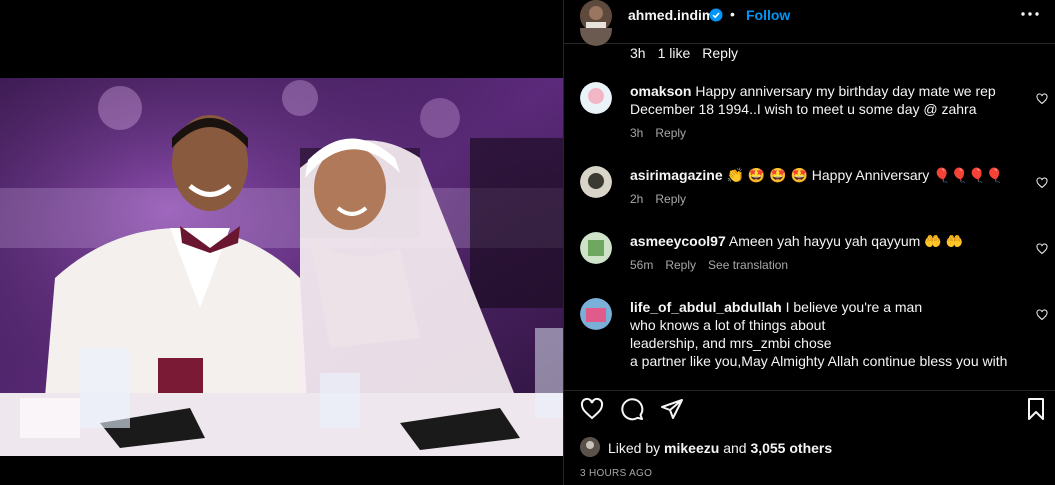 This screenshot has height=485, width=1055. I want to click on comment-username: omakson, so click(660, 91).